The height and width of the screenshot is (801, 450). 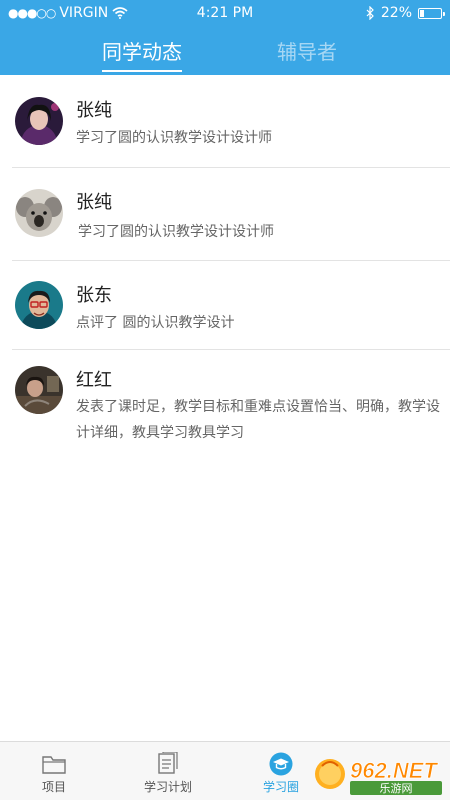 I want to click on svg-text: 962.NET, so click(x=394, y=770).